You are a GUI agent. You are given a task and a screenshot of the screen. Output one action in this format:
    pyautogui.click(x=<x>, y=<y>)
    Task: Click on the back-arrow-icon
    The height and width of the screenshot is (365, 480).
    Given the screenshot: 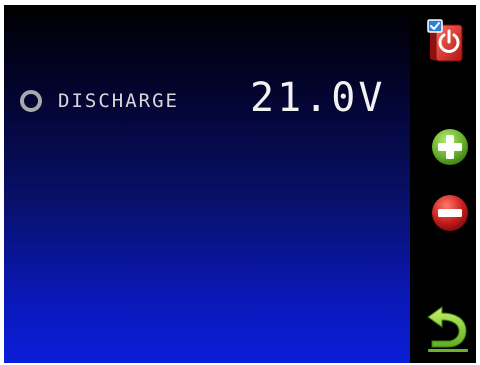 What is the action you would take?
    pyautogui.click(x=448, y=329)
    